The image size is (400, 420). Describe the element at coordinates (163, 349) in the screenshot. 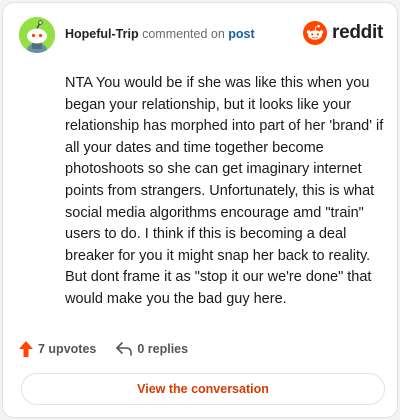

I see `reply-count: 0 replies` at that location.